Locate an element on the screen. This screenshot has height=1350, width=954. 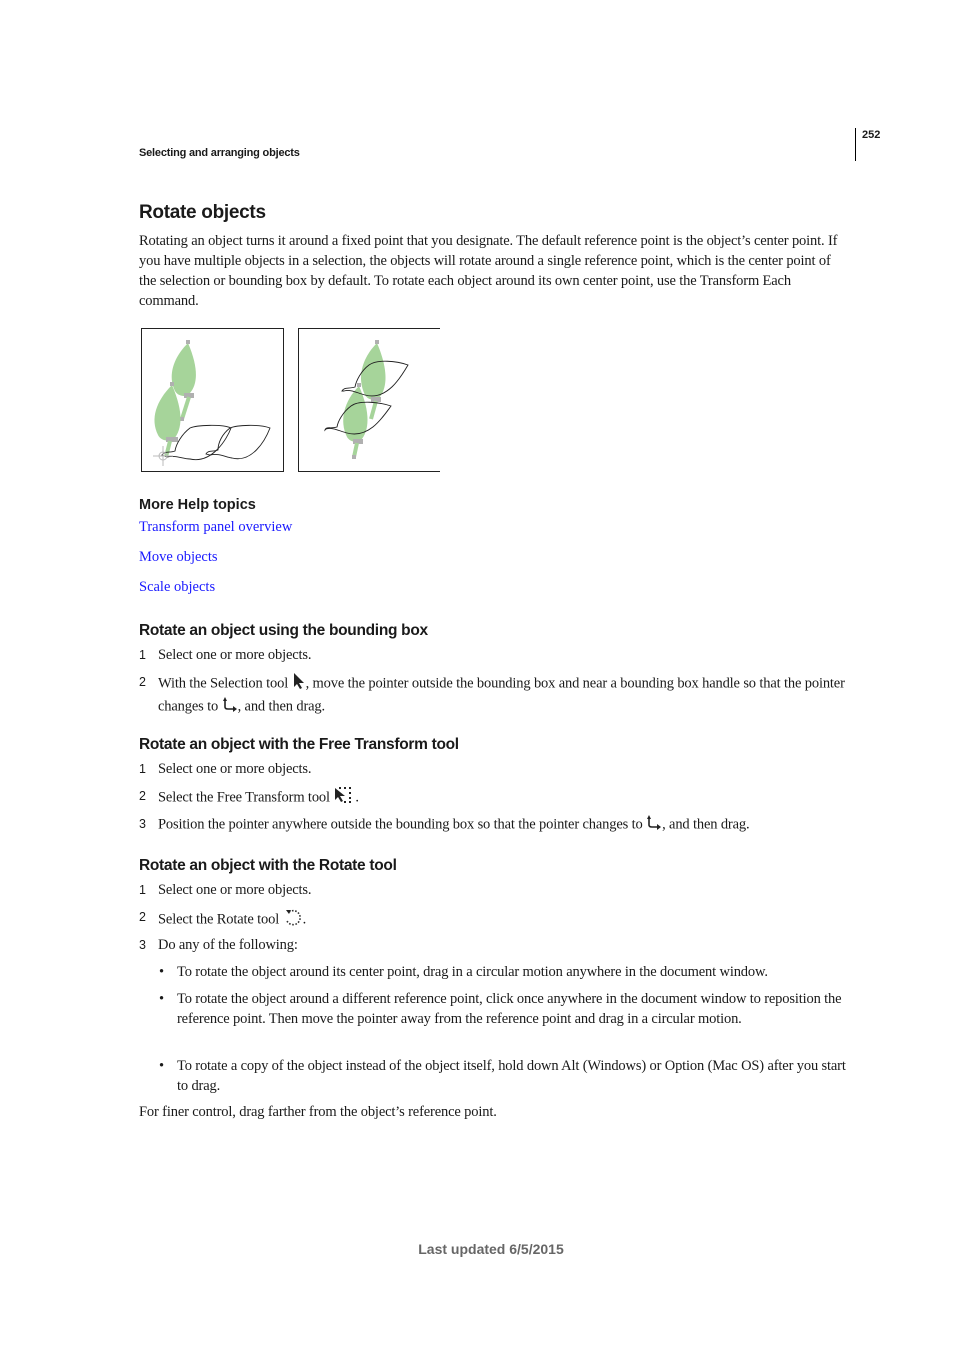
section-title: Rotate objects is located at coordinates (202, 212).